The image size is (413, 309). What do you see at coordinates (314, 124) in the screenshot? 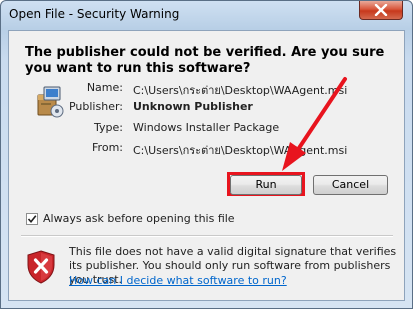
I see `red-arrow-annotation` at bounding box center [314, 124].